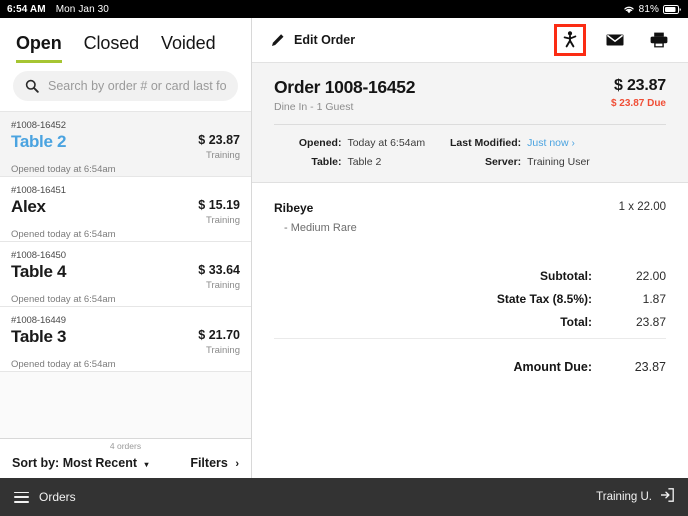 This screenshot has width=688, height=516. Describe the element at coordinates (188, 48) in the screenshot. I see `tab-voided: Voided` at that location.